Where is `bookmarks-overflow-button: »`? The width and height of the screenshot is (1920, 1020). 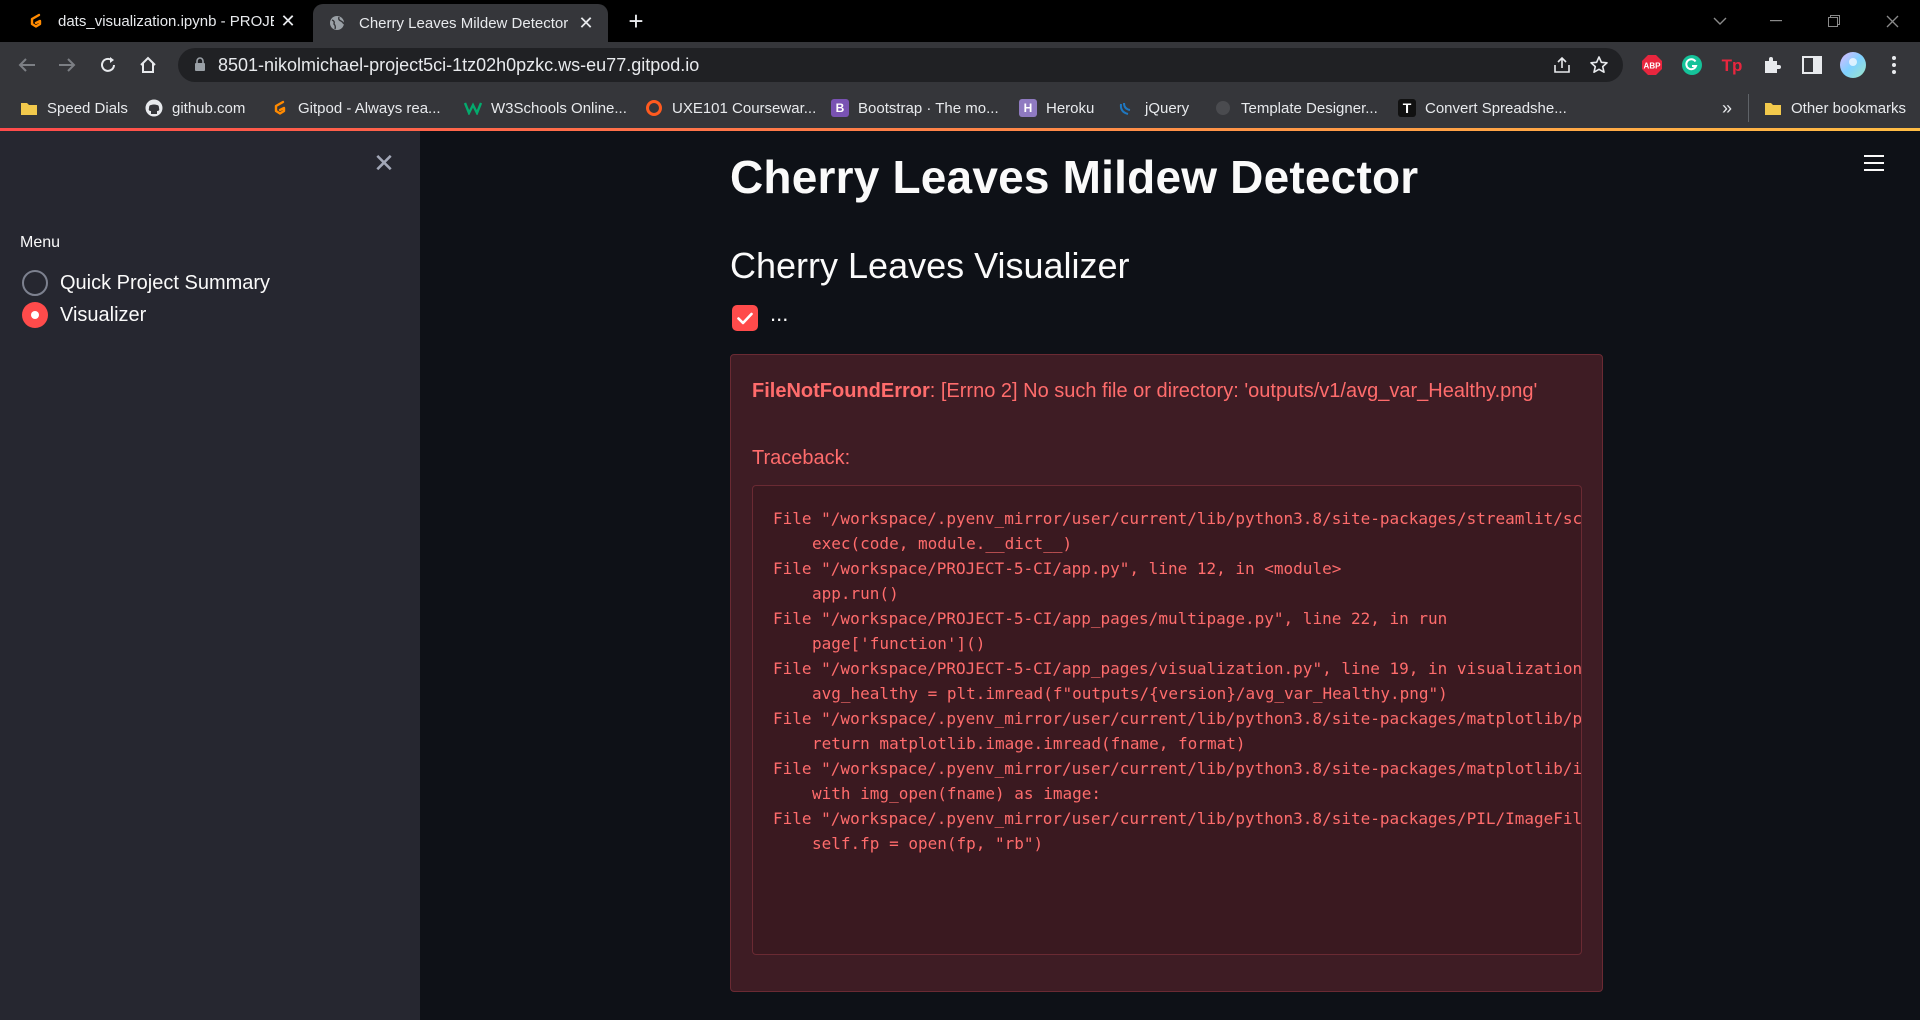 bookmarks-overflow-button: » is located at coordinates (1727, 108).